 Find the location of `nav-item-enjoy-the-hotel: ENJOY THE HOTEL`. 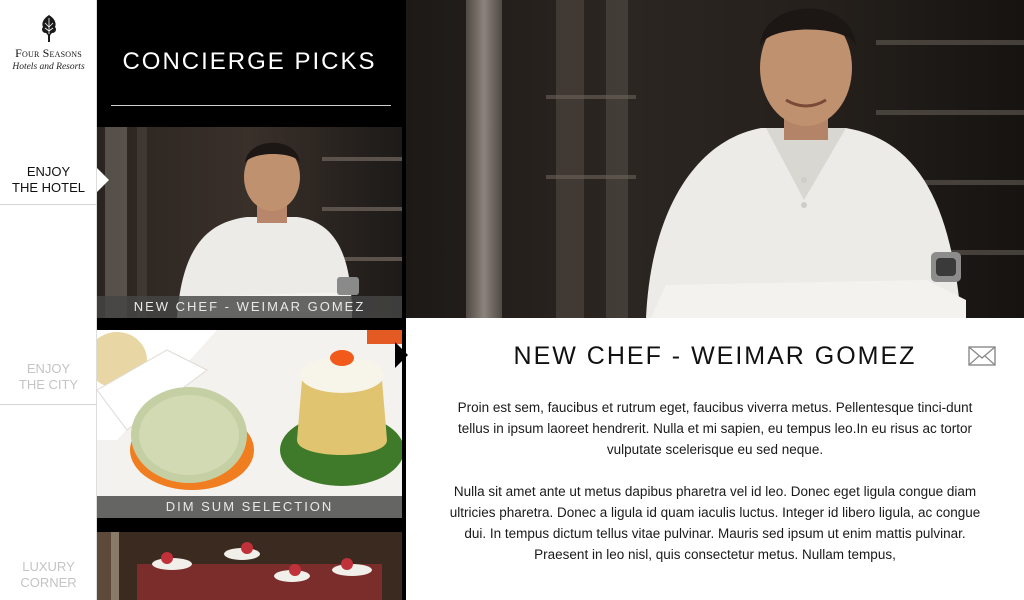

nav-item-enjoy-the-hotel: ENJOY THE HOTEL is located at coordinates (48, 180).